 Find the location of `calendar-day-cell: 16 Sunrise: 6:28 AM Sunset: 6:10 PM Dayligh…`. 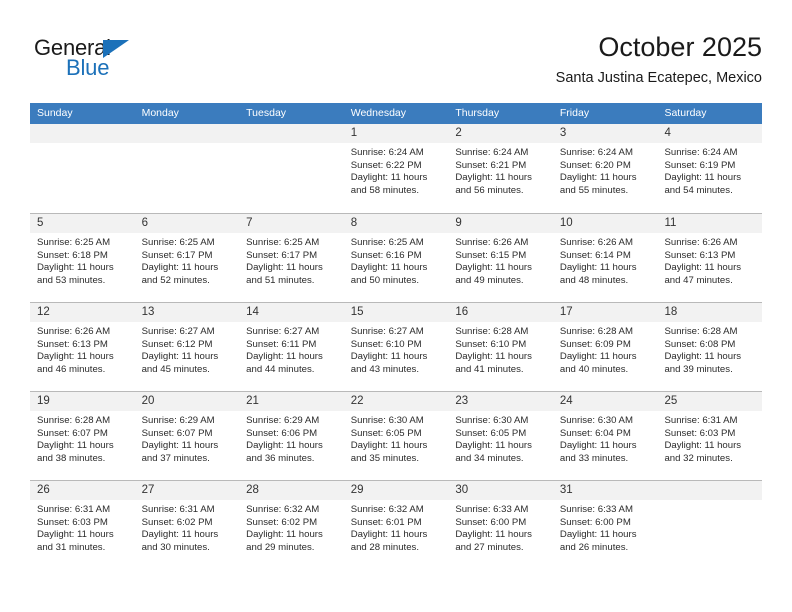

calendar-day-cell: 16 Sunrise: 6:28 AM Sunset: 6:10 PM Dayligh… is located at coordinates (500, 347).